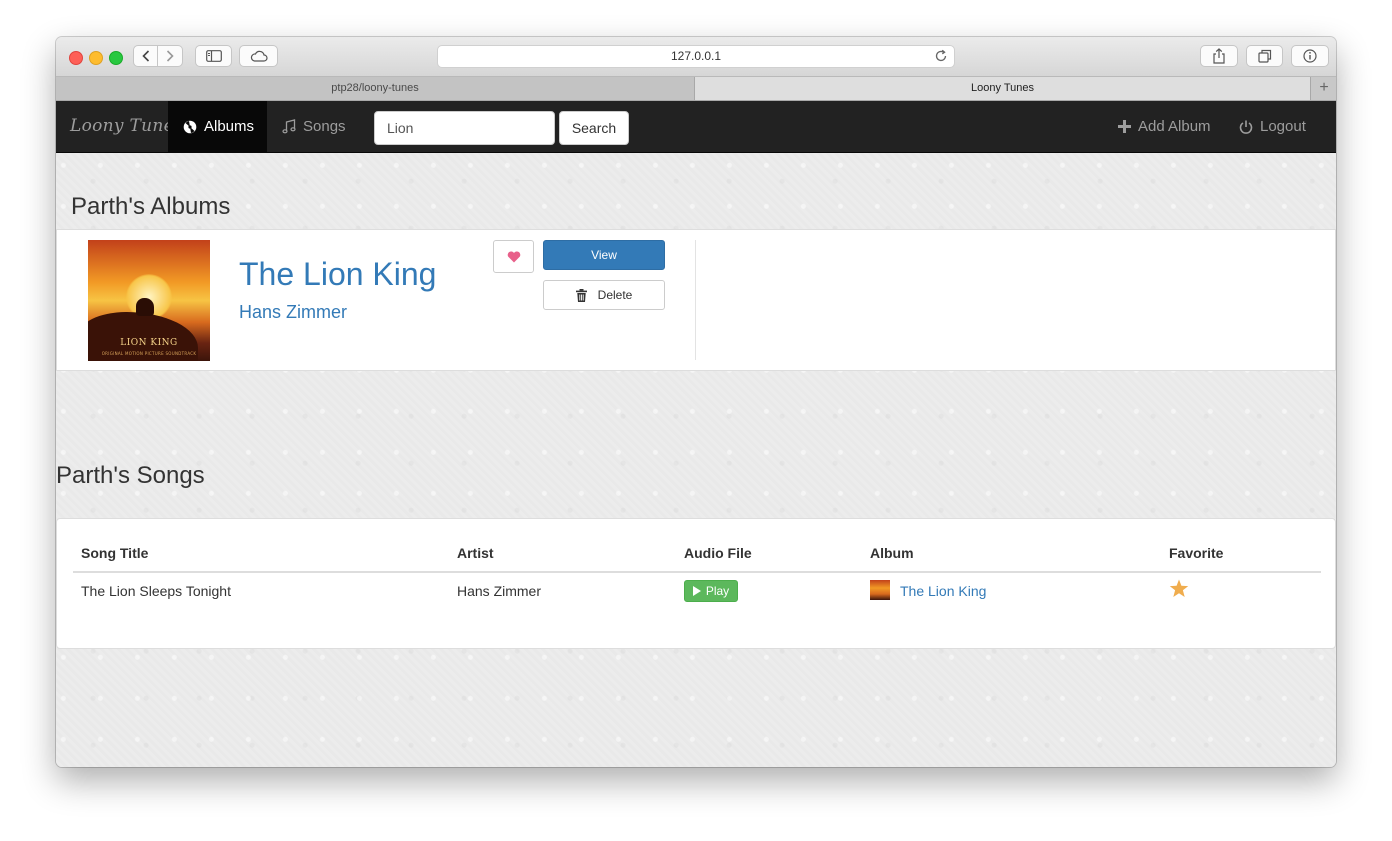 The width and height of the screenshot is (1392, 841). Describe the element at coordinates (475, 553) in the screenshot. I see `column-header-artist: Artist` at that location.